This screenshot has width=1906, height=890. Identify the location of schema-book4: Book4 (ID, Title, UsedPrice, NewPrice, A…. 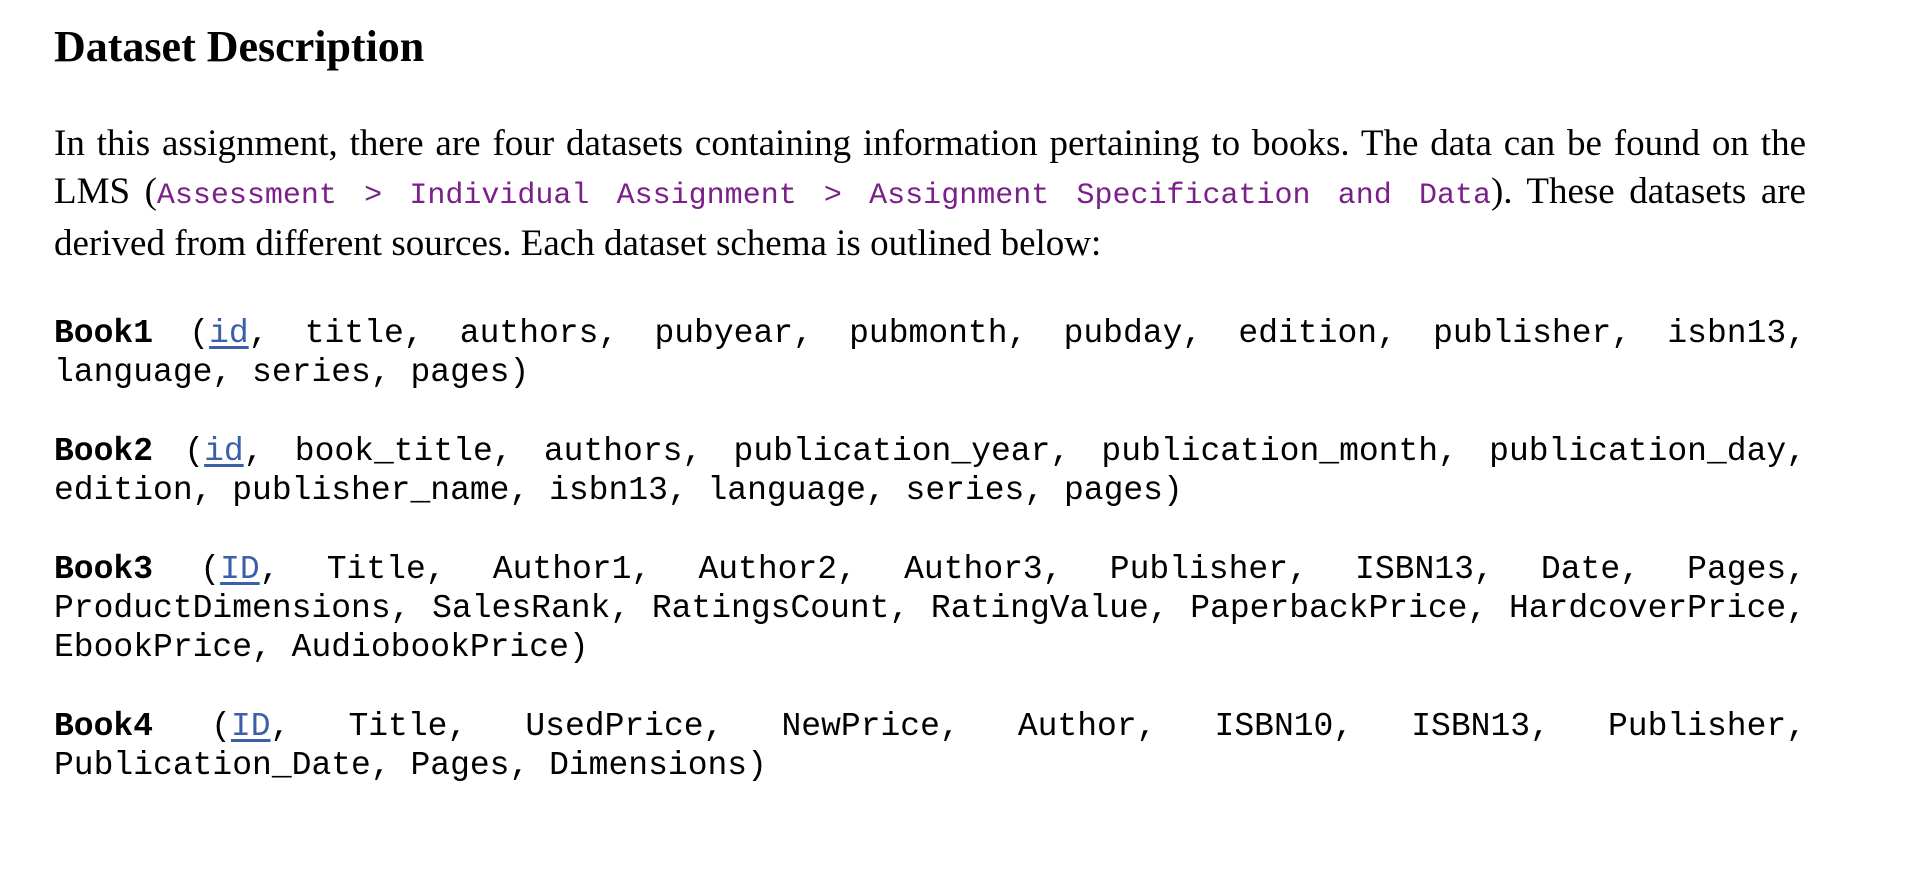
(930, 746).